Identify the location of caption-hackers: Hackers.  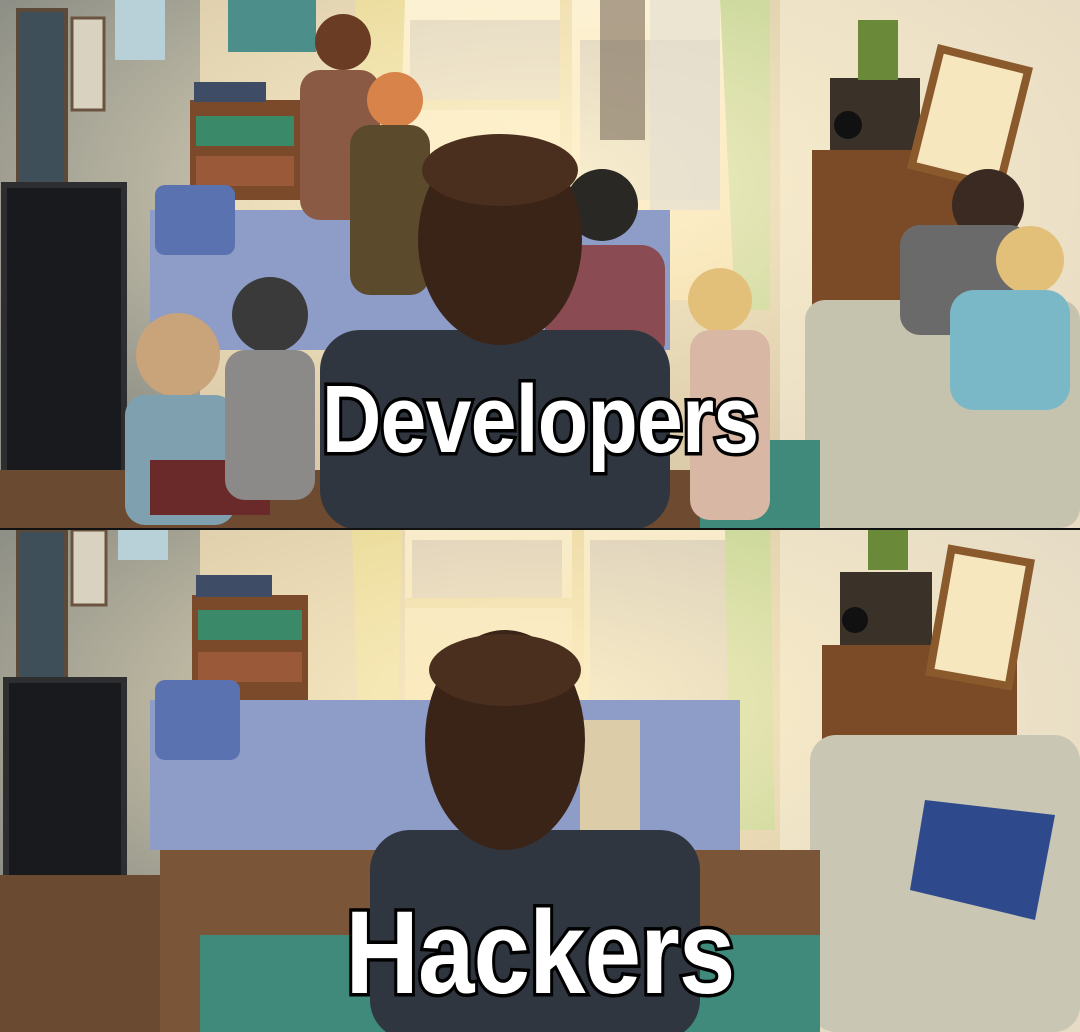
(541, 953).